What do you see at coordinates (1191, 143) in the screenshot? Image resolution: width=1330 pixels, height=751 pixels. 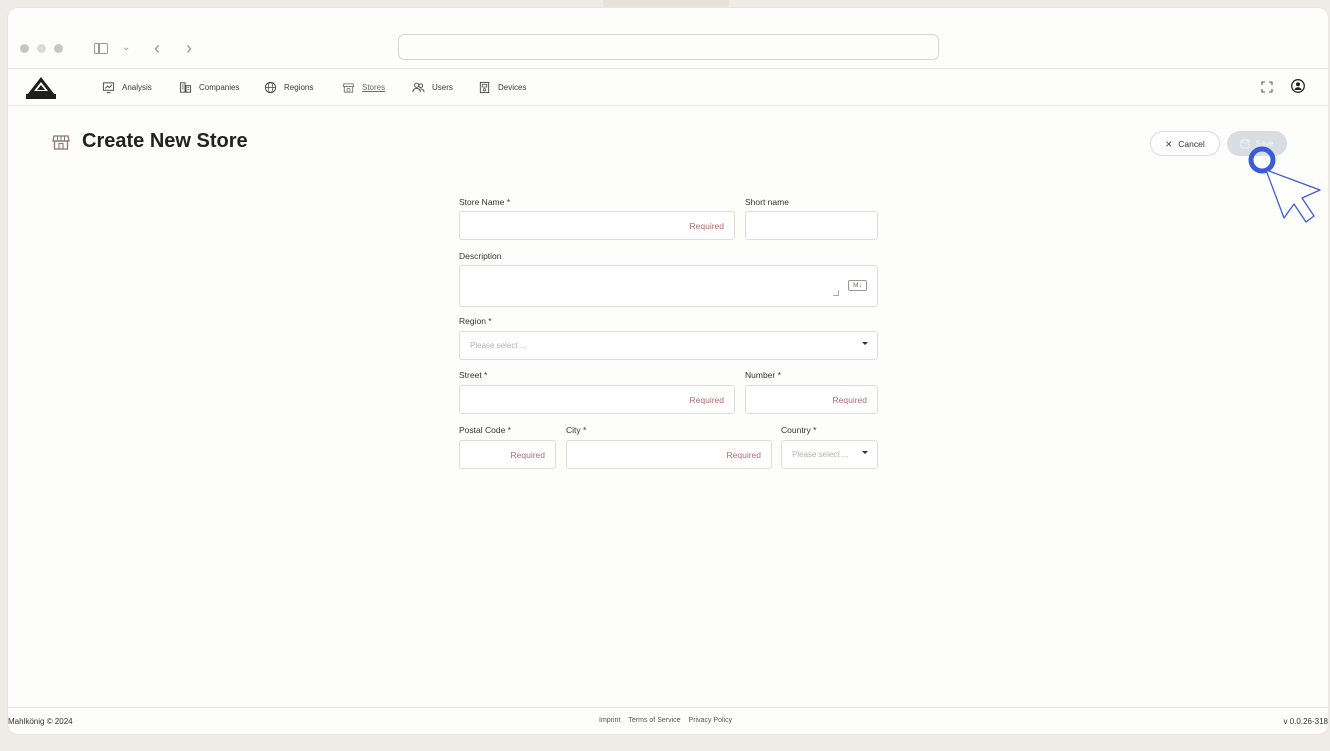 I see `cancel-label: Cancel` at bounding box center [1191, 143].